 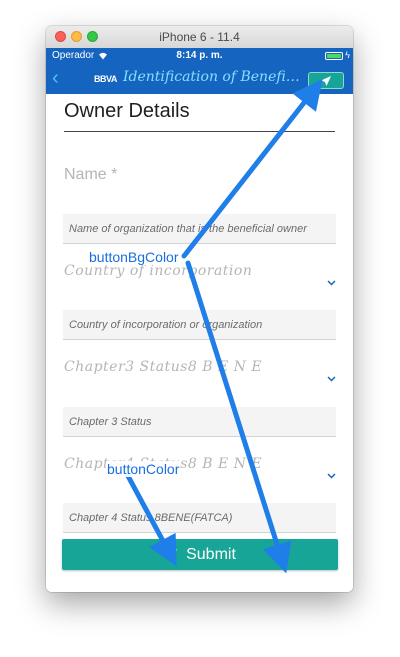 What do you see at coordinates (347, 55) in the screenshot?
I see `charging-icon: ϟ` at bounding box center [347, 55].